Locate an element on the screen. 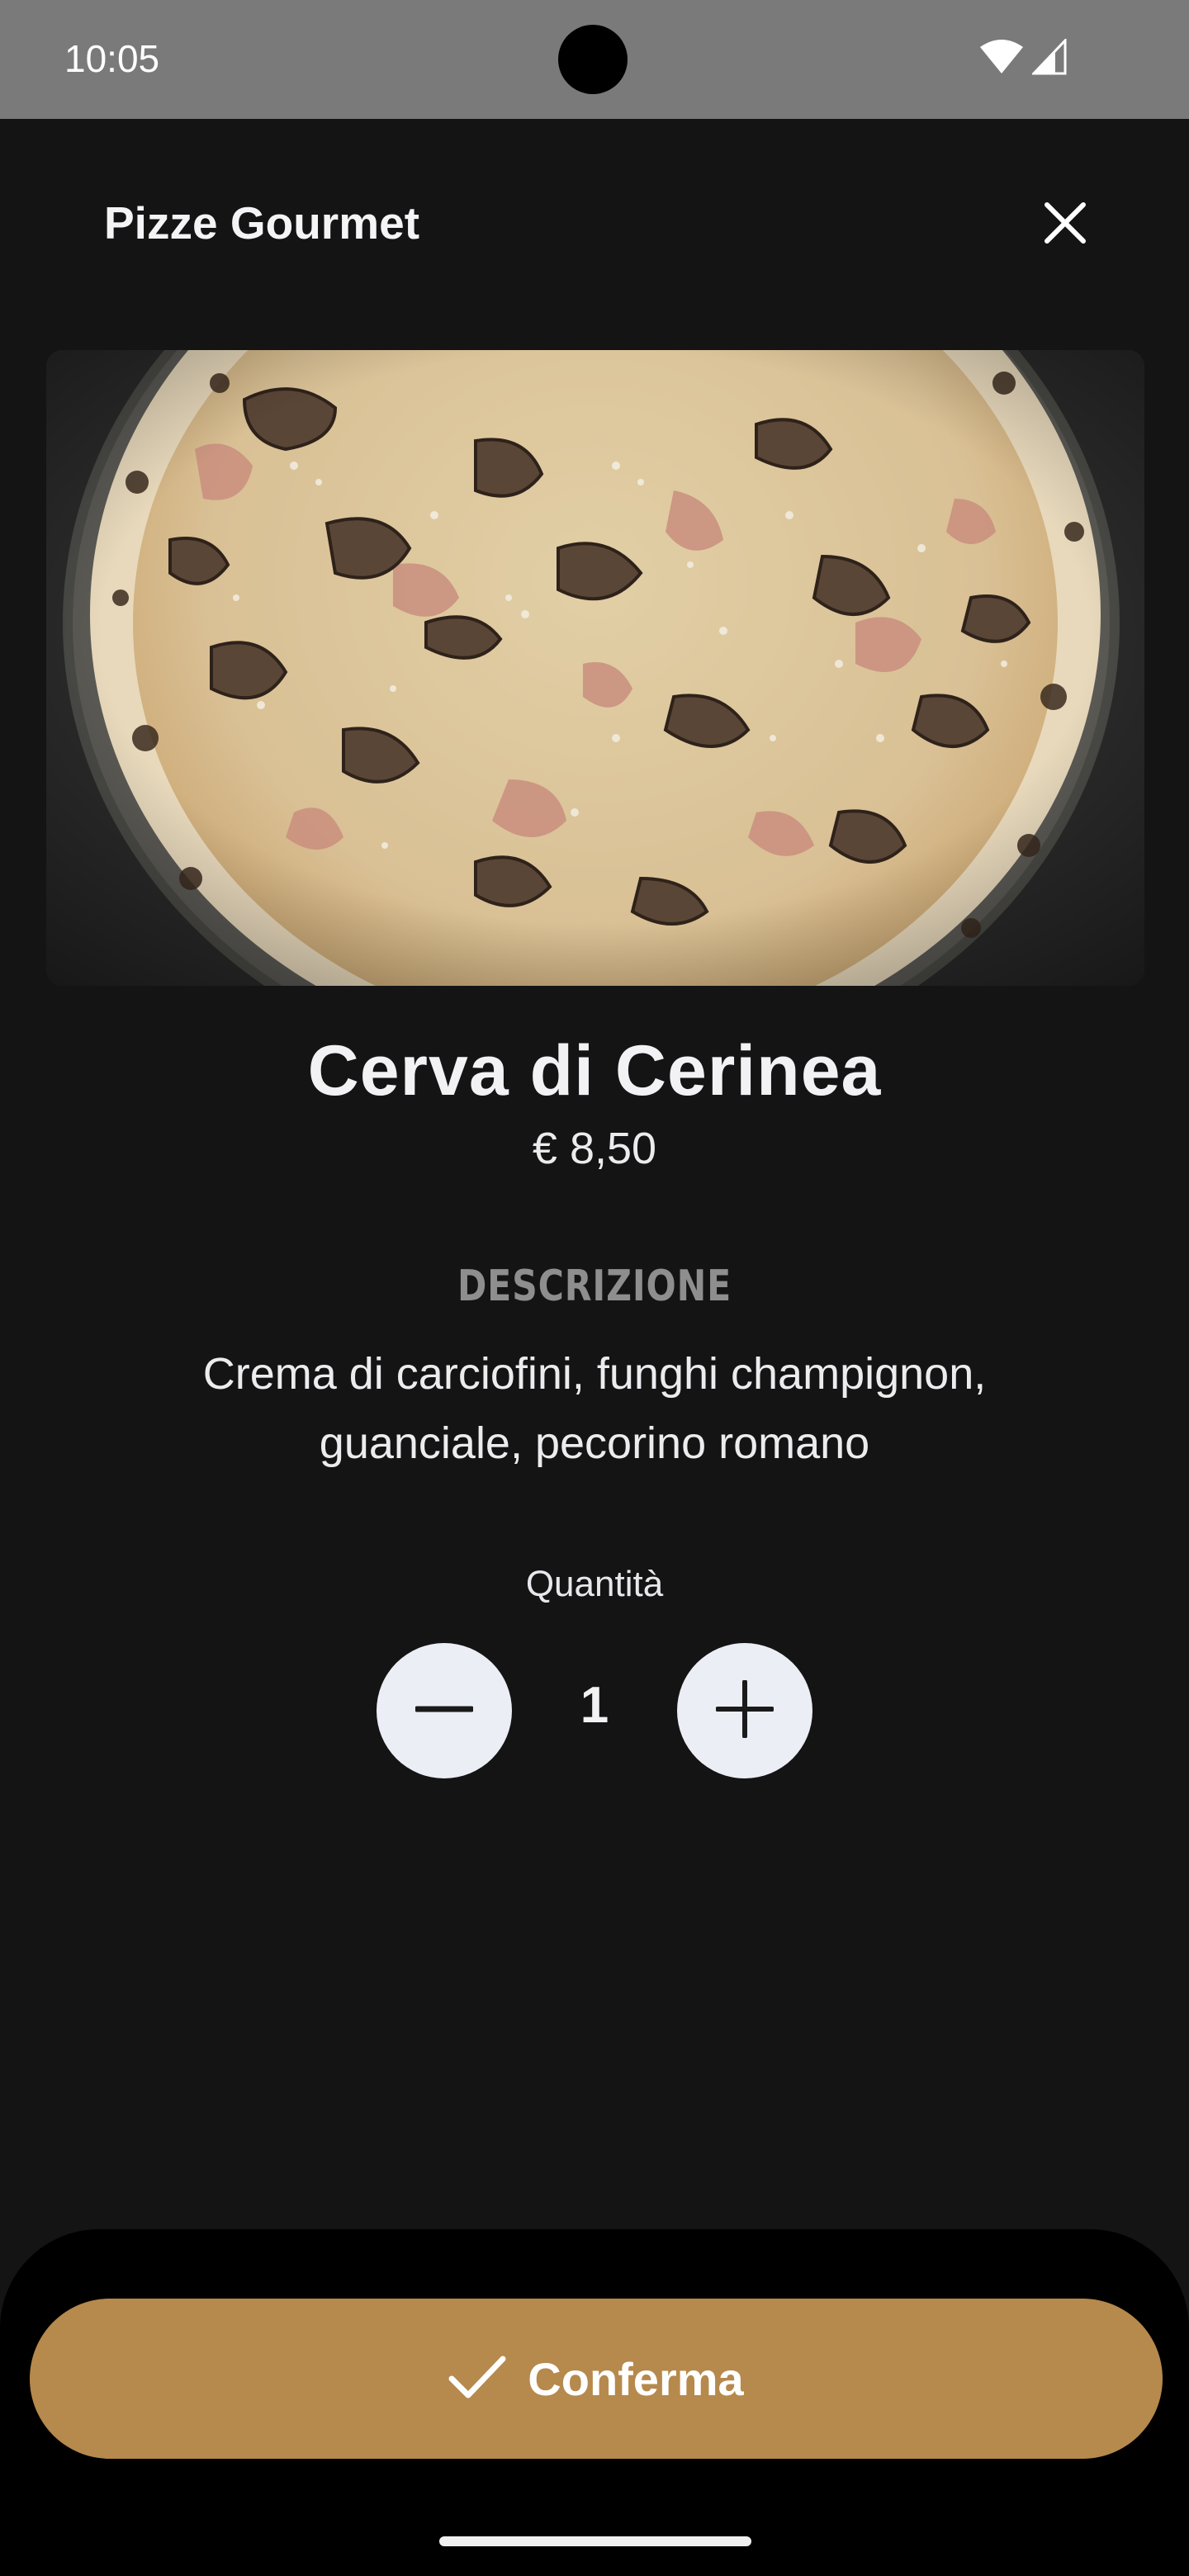  page-title: Pizze Gourmet is located at coordinates (262, 223).